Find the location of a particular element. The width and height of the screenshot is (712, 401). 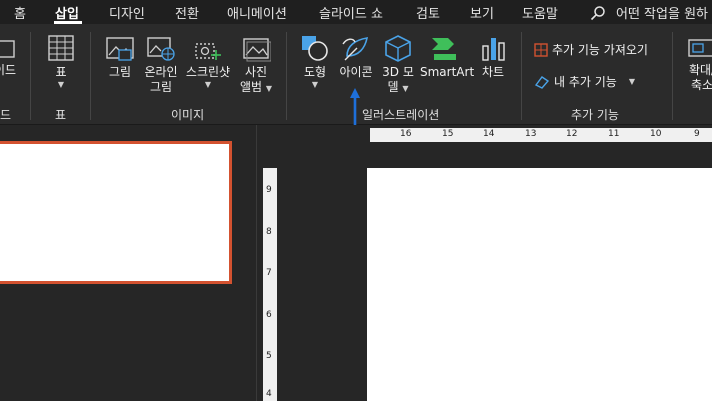

chart-label: 차트 is located at coordinates (493, 72).